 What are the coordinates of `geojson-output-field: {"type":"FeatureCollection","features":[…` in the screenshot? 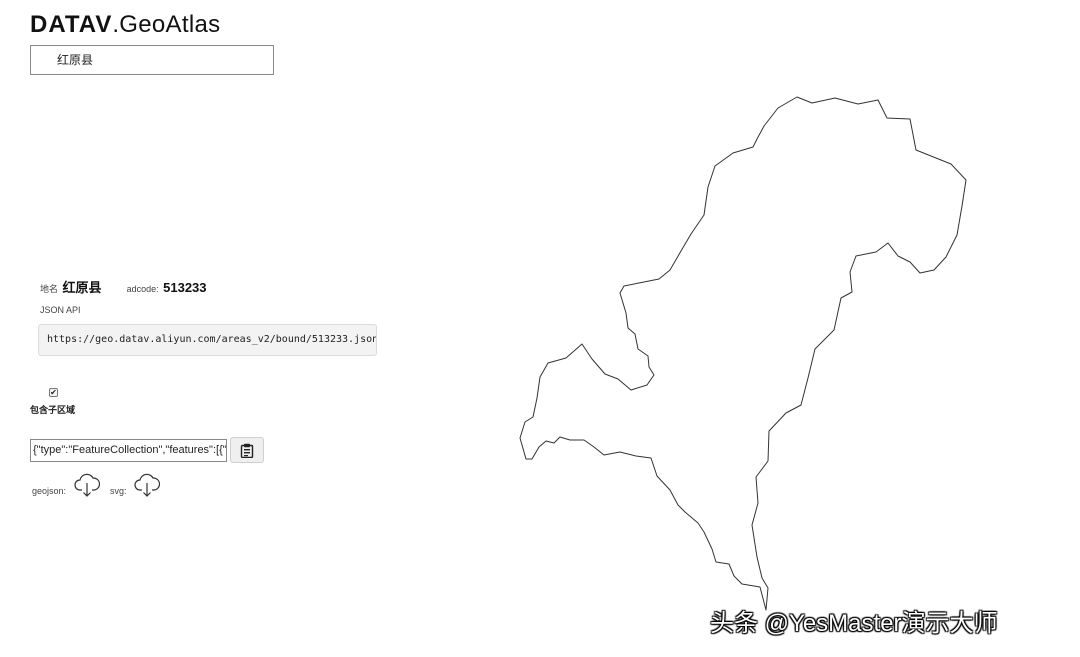 It's located at (128, 450).